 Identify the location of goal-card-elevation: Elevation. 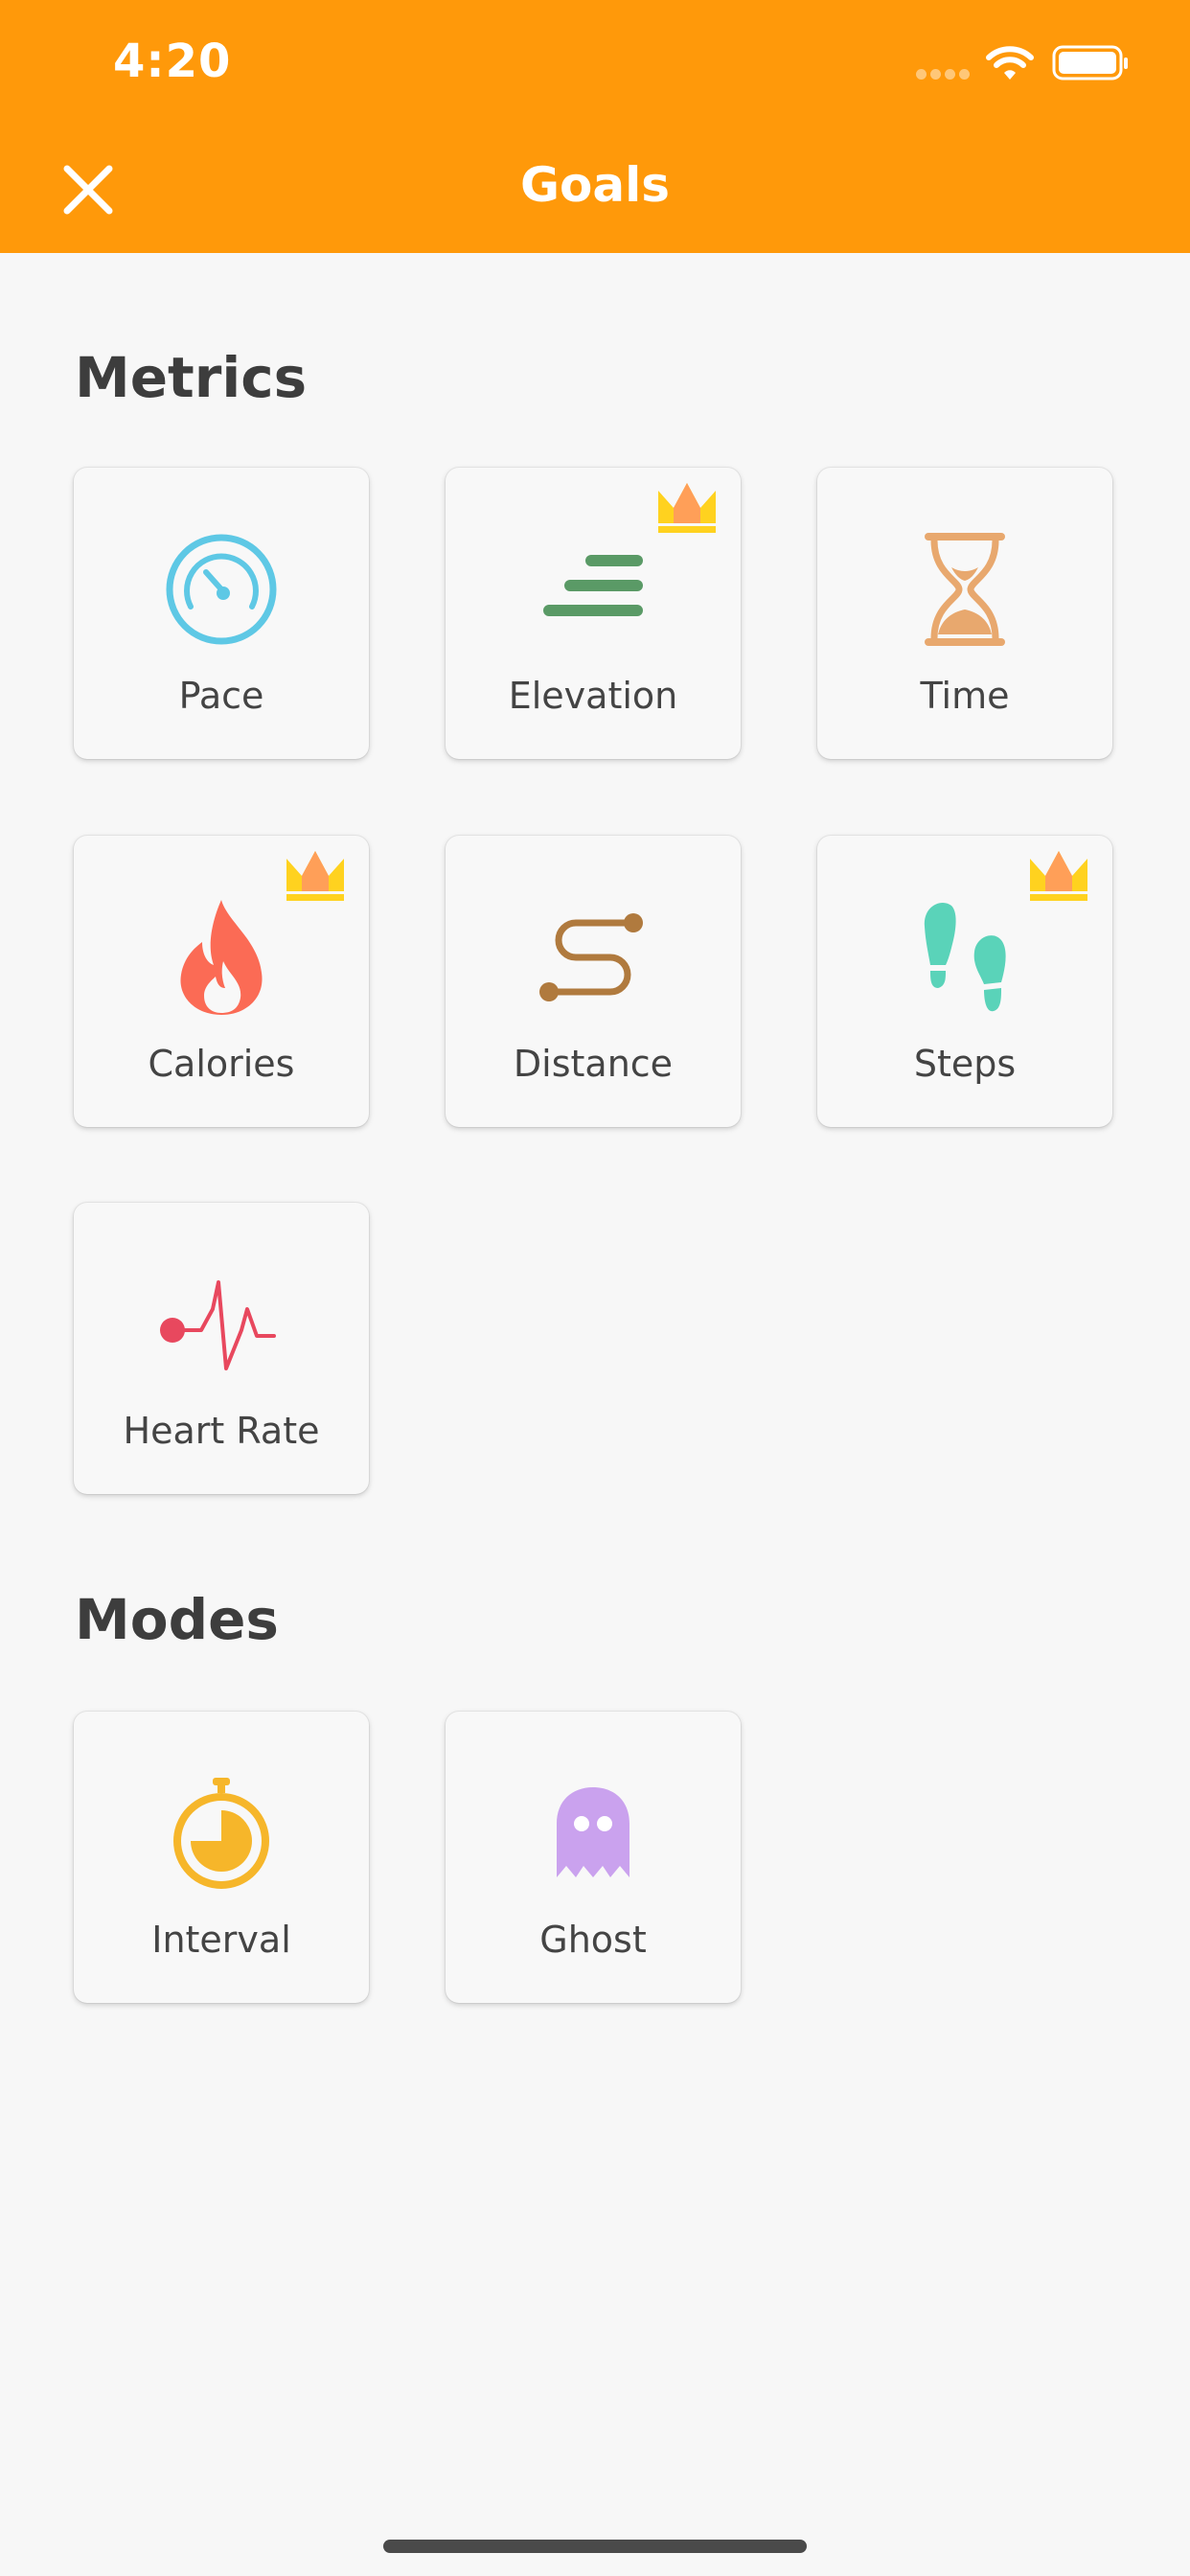
(593, 613).